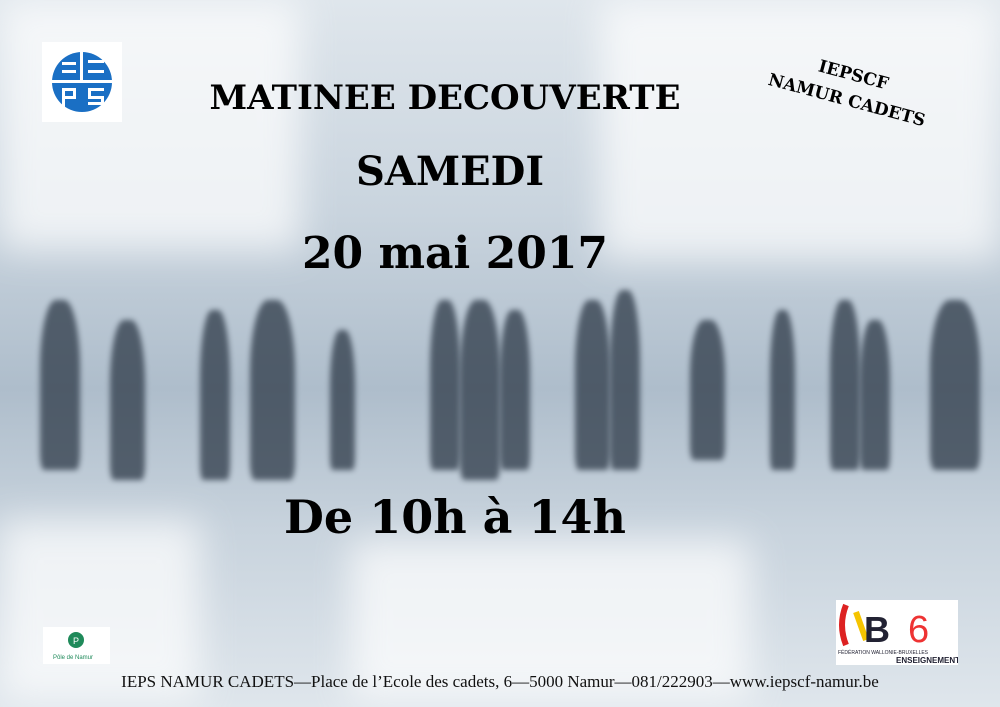 The height and width of the screenshot is (707, 1000). I want to click on pole-namur-text: Pôle de Namur, so click(73, 658).